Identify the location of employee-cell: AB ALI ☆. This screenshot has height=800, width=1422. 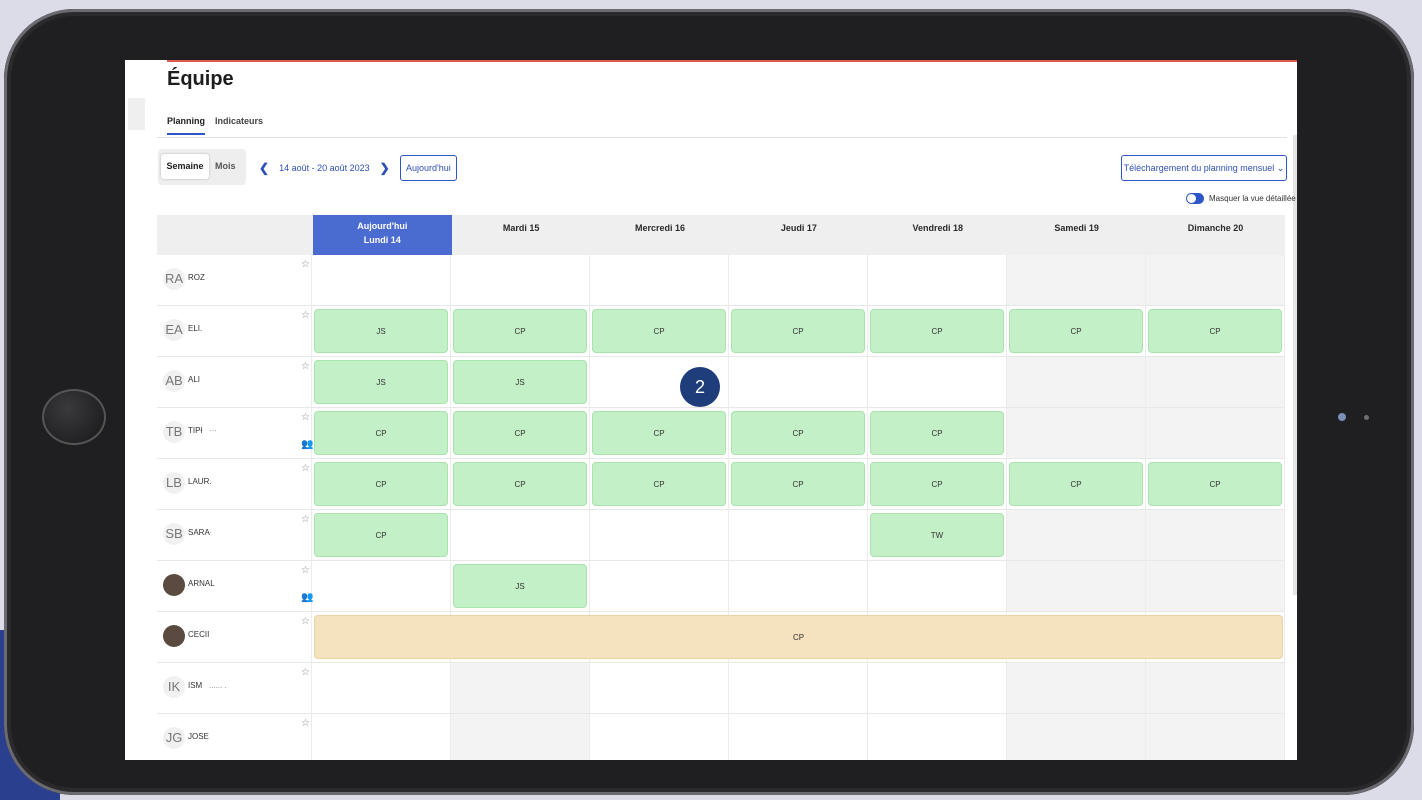
(234, 382).